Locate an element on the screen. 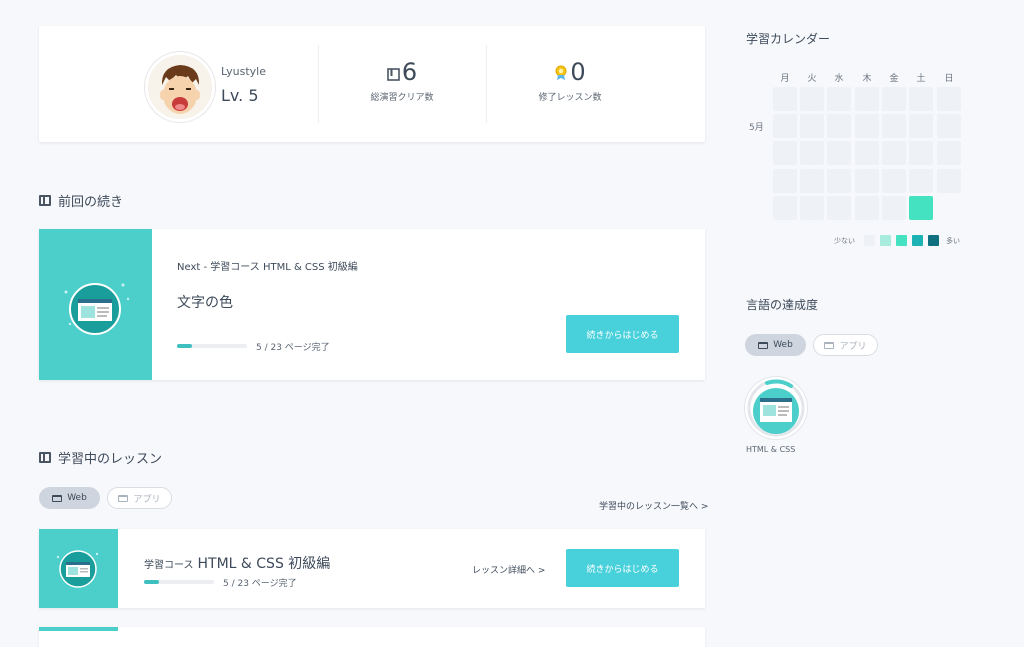 The width and height of the screenshot is (1024, 647). stat-completed-lessons: 0 修了レッスン数 is located at coordinates (570, 81).